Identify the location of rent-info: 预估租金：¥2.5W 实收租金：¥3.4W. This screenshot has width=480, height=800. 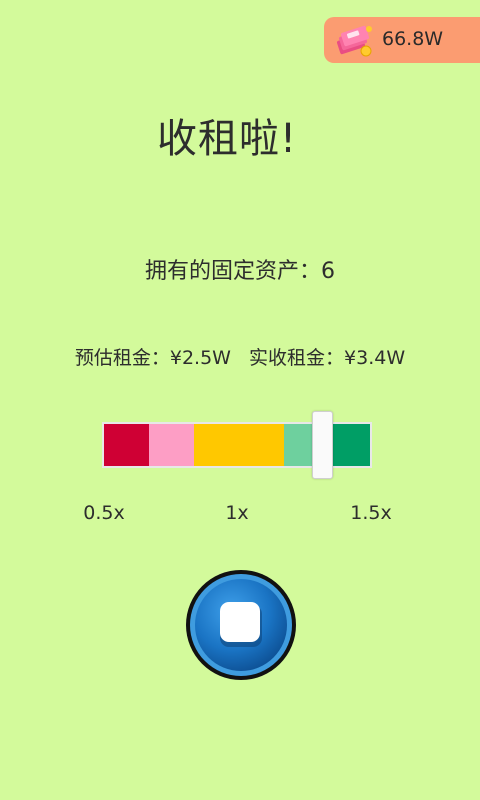
(240, 356).